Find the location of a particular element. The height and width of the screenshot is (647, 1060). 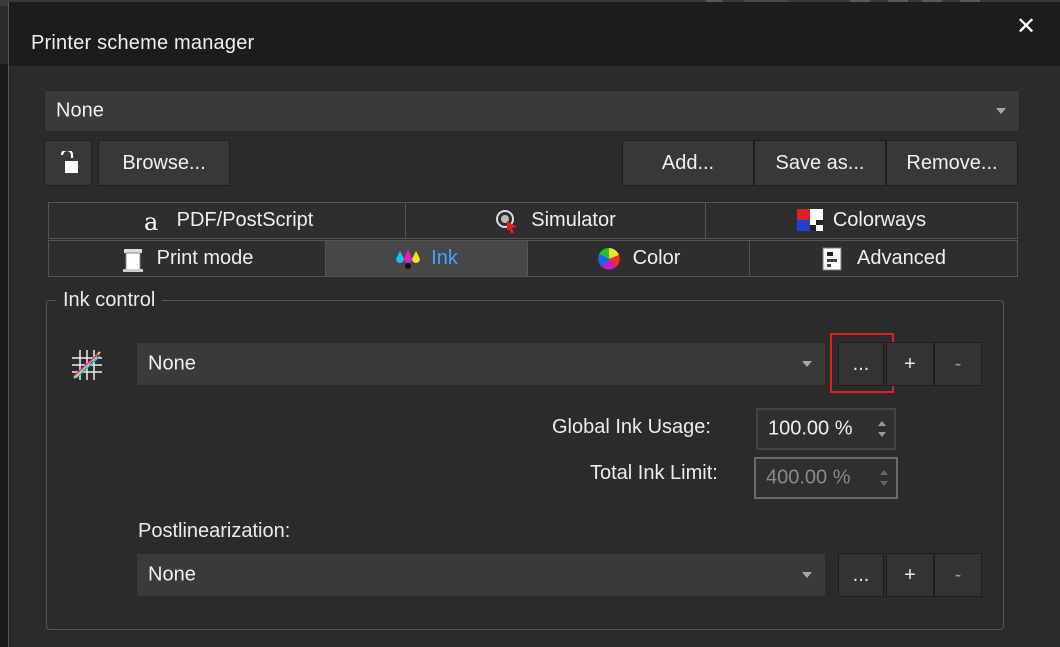

ink-icon is located at coordinates (408, 259).